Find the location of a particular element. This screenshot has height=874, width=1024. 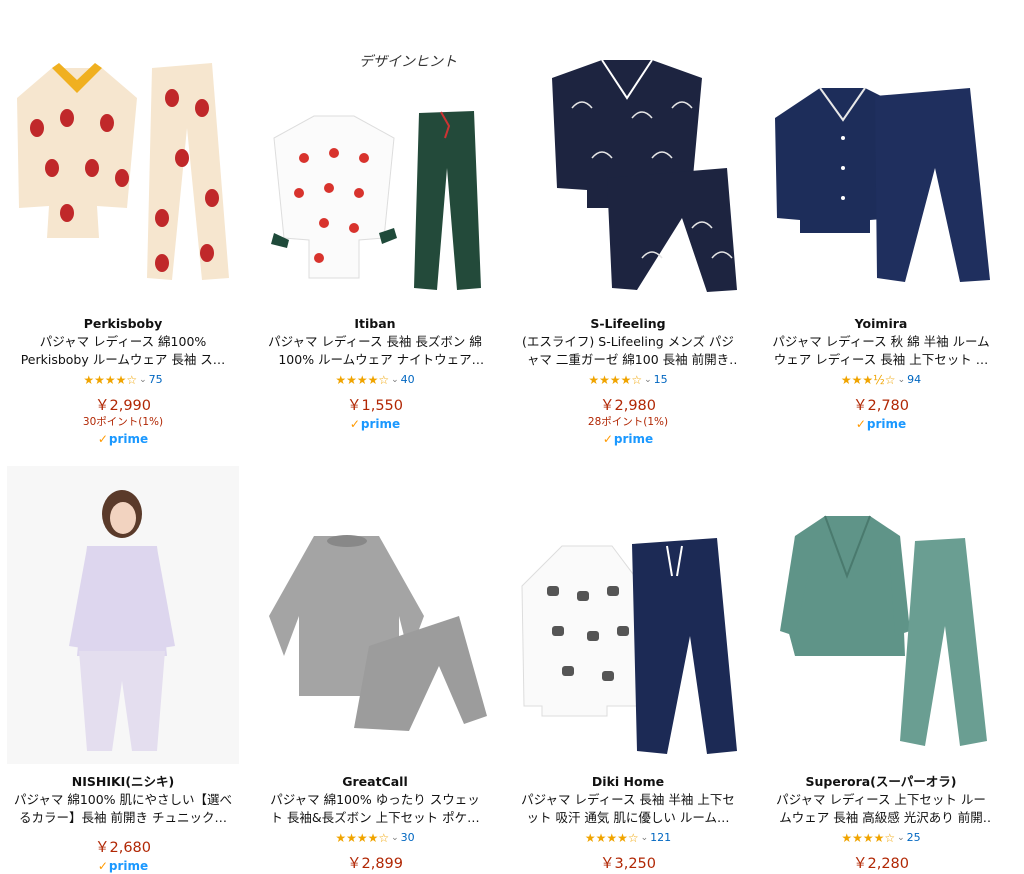

review-count: 25 is located at coordinates (914, 837).